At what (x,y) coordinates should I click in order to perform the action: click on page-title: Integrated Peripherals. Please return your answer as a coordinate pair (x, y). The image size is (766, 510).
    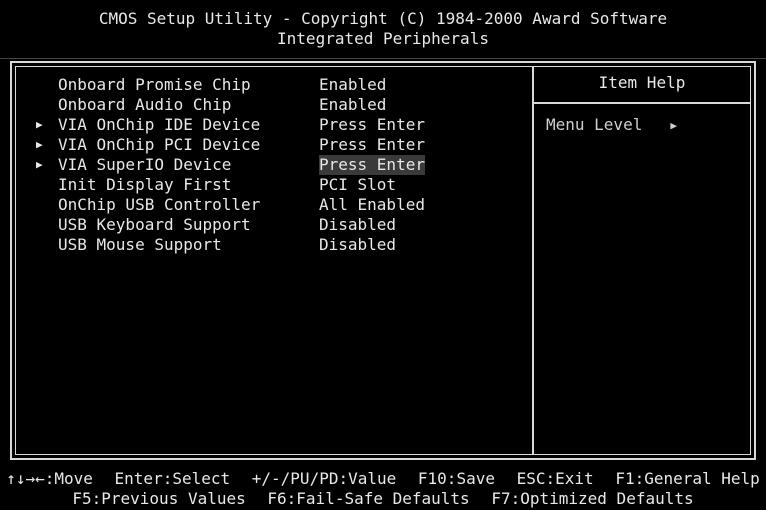
    Looking at the image, I should click on (383, 38).